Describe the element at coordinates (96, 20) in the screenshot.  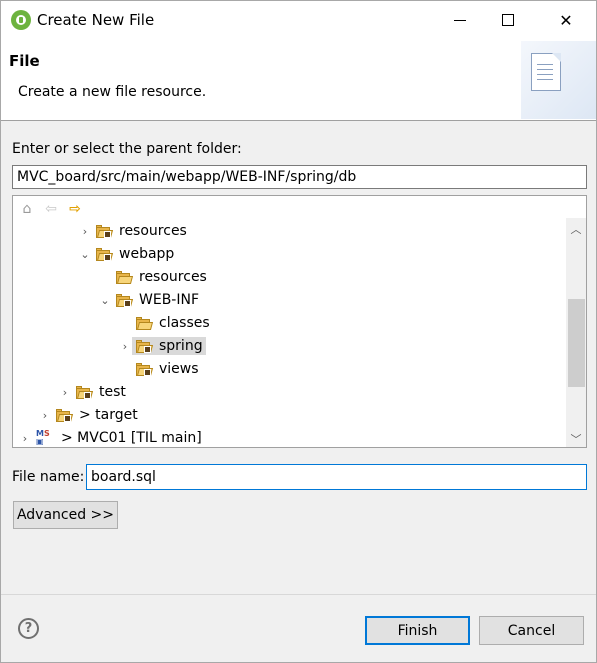
I see `window-title: Create New File` at that location.